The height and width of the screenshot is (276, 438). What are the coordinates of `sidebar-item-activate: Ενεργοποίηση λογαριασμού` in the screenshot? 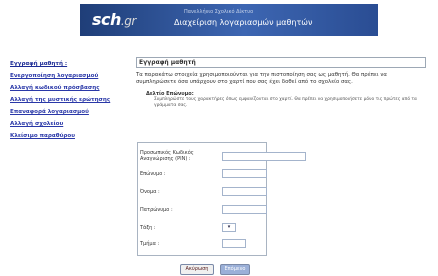 It's located at (60, 76).